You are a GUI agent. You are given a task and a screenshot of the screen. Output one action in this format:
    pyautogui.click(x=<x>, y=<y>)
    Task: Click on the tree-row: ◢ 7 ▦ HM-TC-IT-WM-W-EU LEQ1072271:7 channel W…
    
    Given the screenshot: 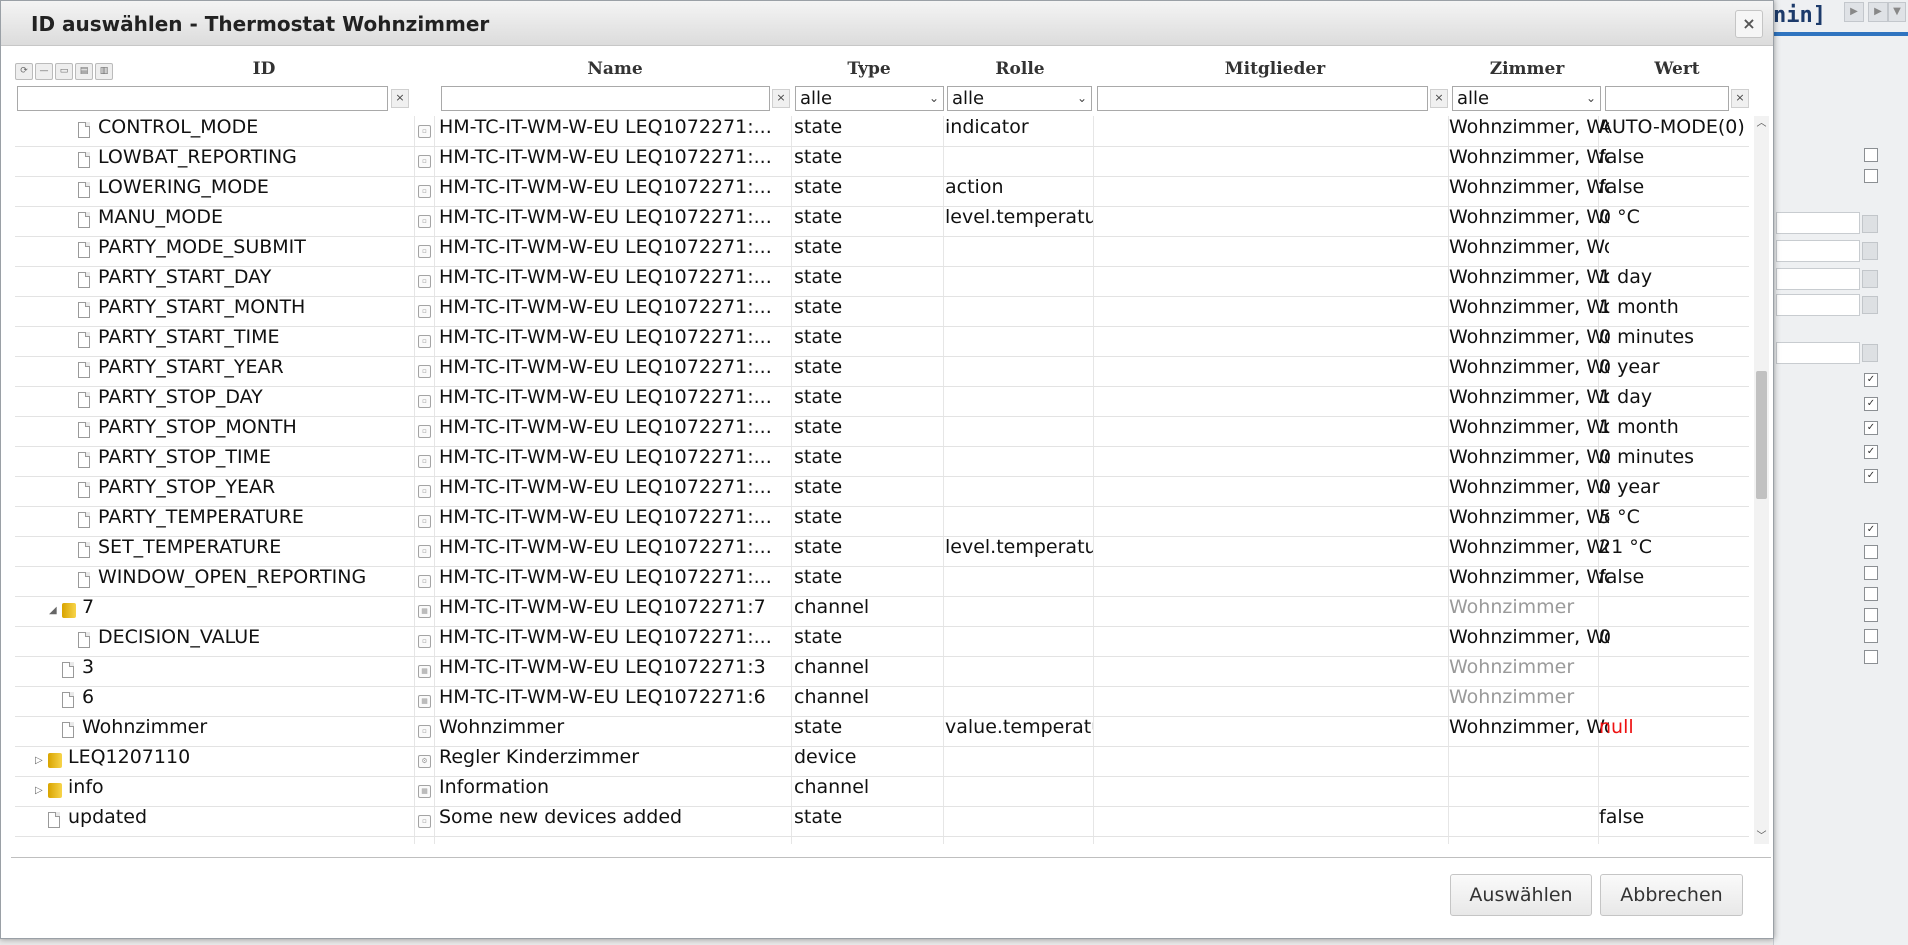 What is the action you would take?
    pyautogui.click(x=882, y=611)
    